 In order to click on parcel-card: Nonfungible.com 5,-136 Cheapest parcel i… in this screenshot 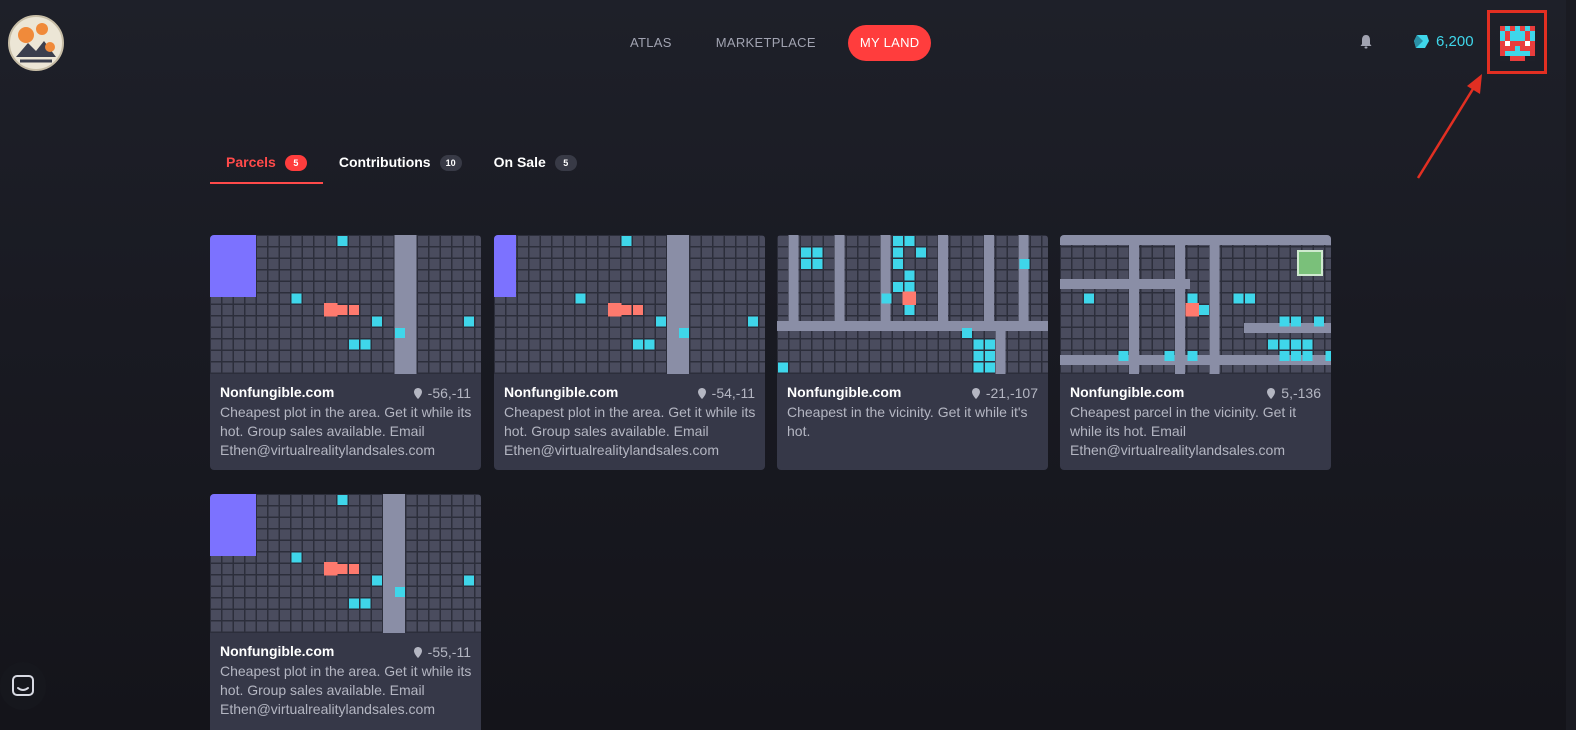, I will do `click(1195, 352)`.